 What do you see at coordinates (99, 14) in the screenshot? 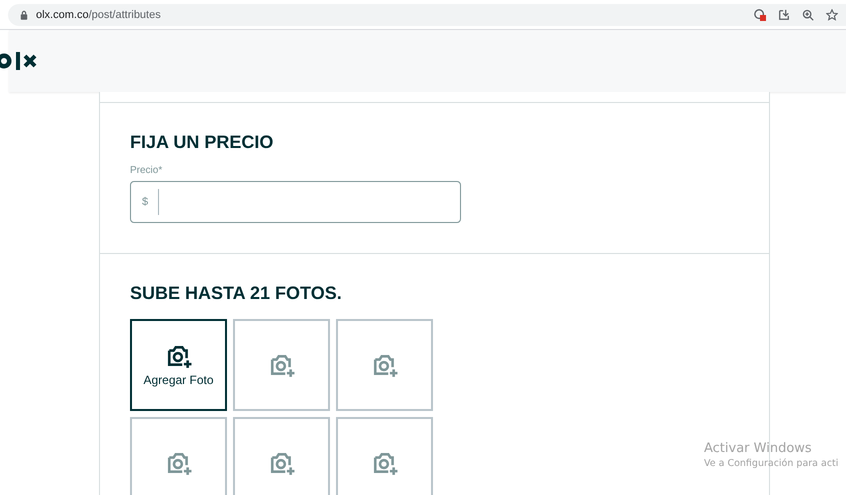
I see `url-text: olx.com.co/post/attributes` at bounding box center [99, 14].